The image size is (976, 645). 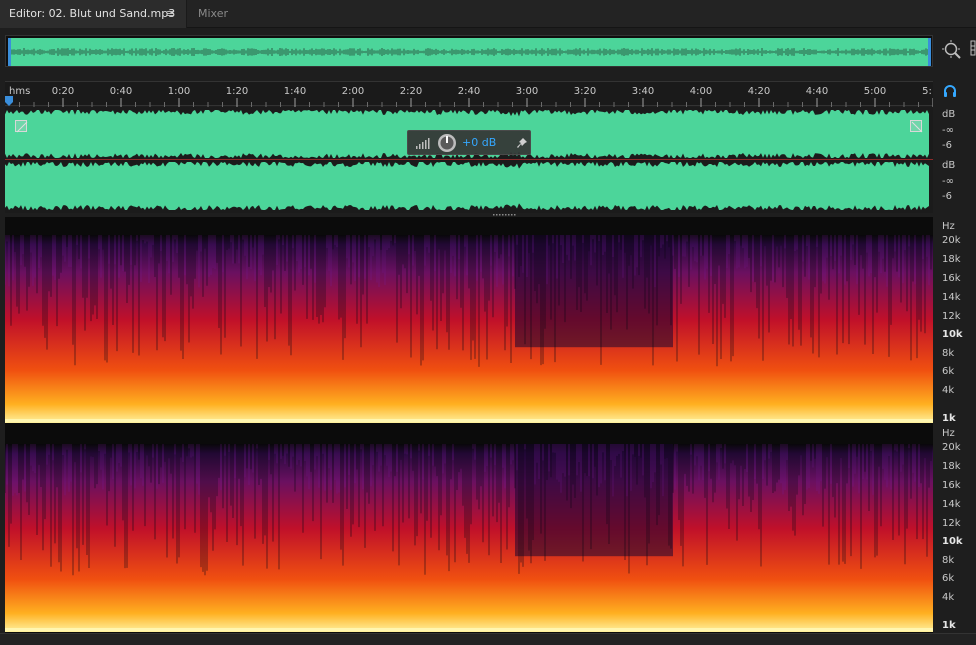 I want to click on tab-mixer: Mixer, so click(x=219, y=14).